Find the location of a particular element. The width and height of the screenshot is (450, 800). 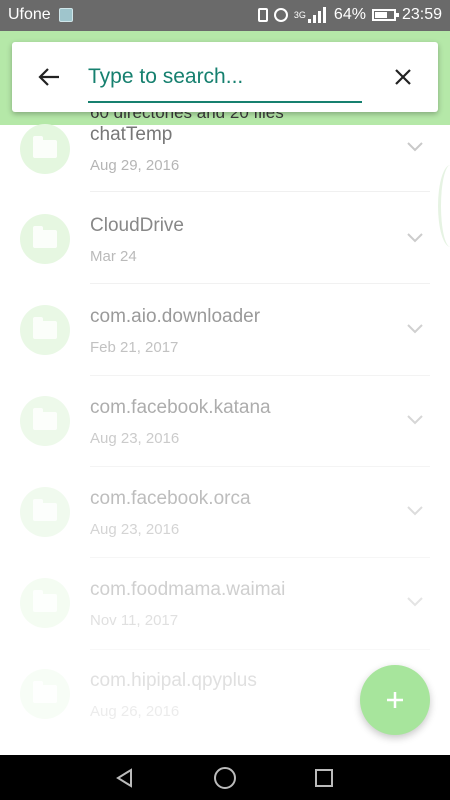

carrier-label: Ufone is located at coordinates (29, 14).